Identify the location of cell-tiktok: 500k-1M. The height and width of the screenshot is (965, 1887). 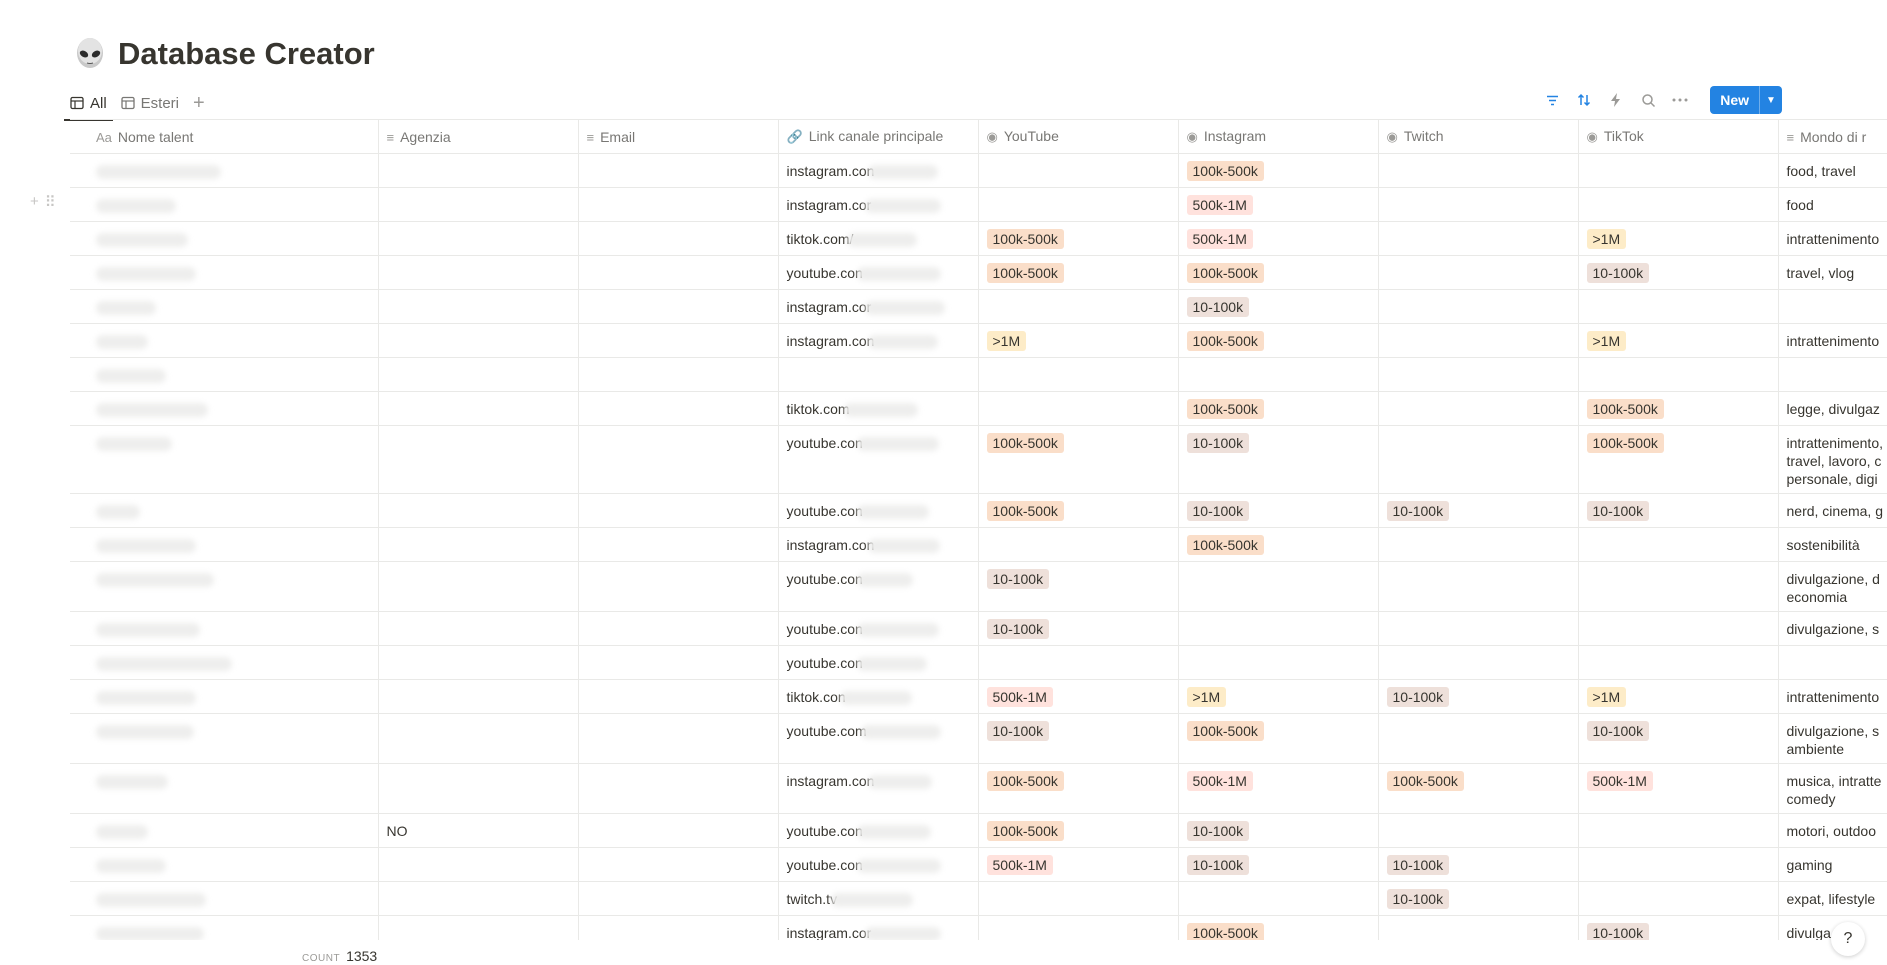
(1678, 788).